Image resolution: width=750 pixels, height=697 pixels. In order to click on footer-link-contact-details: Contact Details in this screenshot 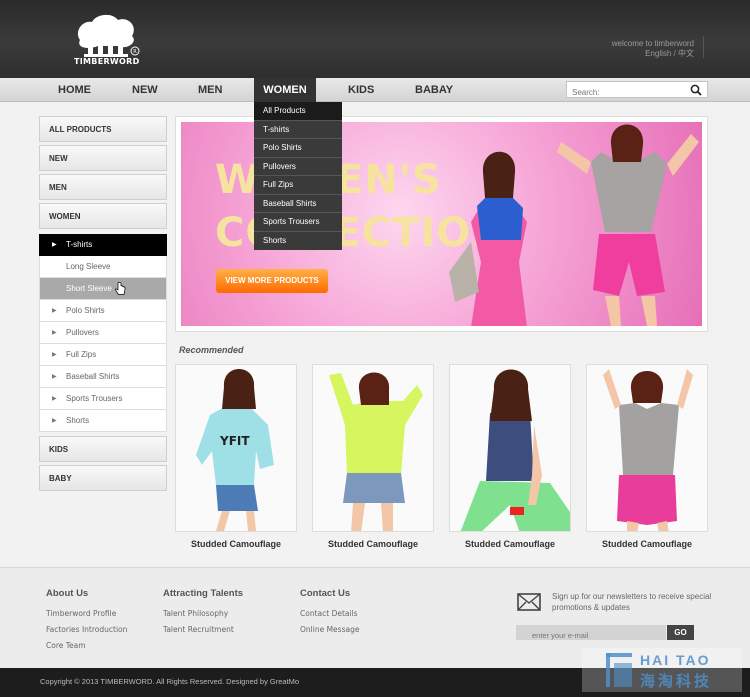, I will do `click(329, 613)`.